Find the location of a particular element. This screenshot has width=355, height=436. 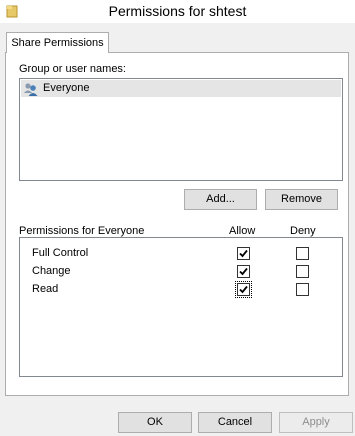

group-or-user-names-label: Group or user names: is located at coordinates (72, 69).